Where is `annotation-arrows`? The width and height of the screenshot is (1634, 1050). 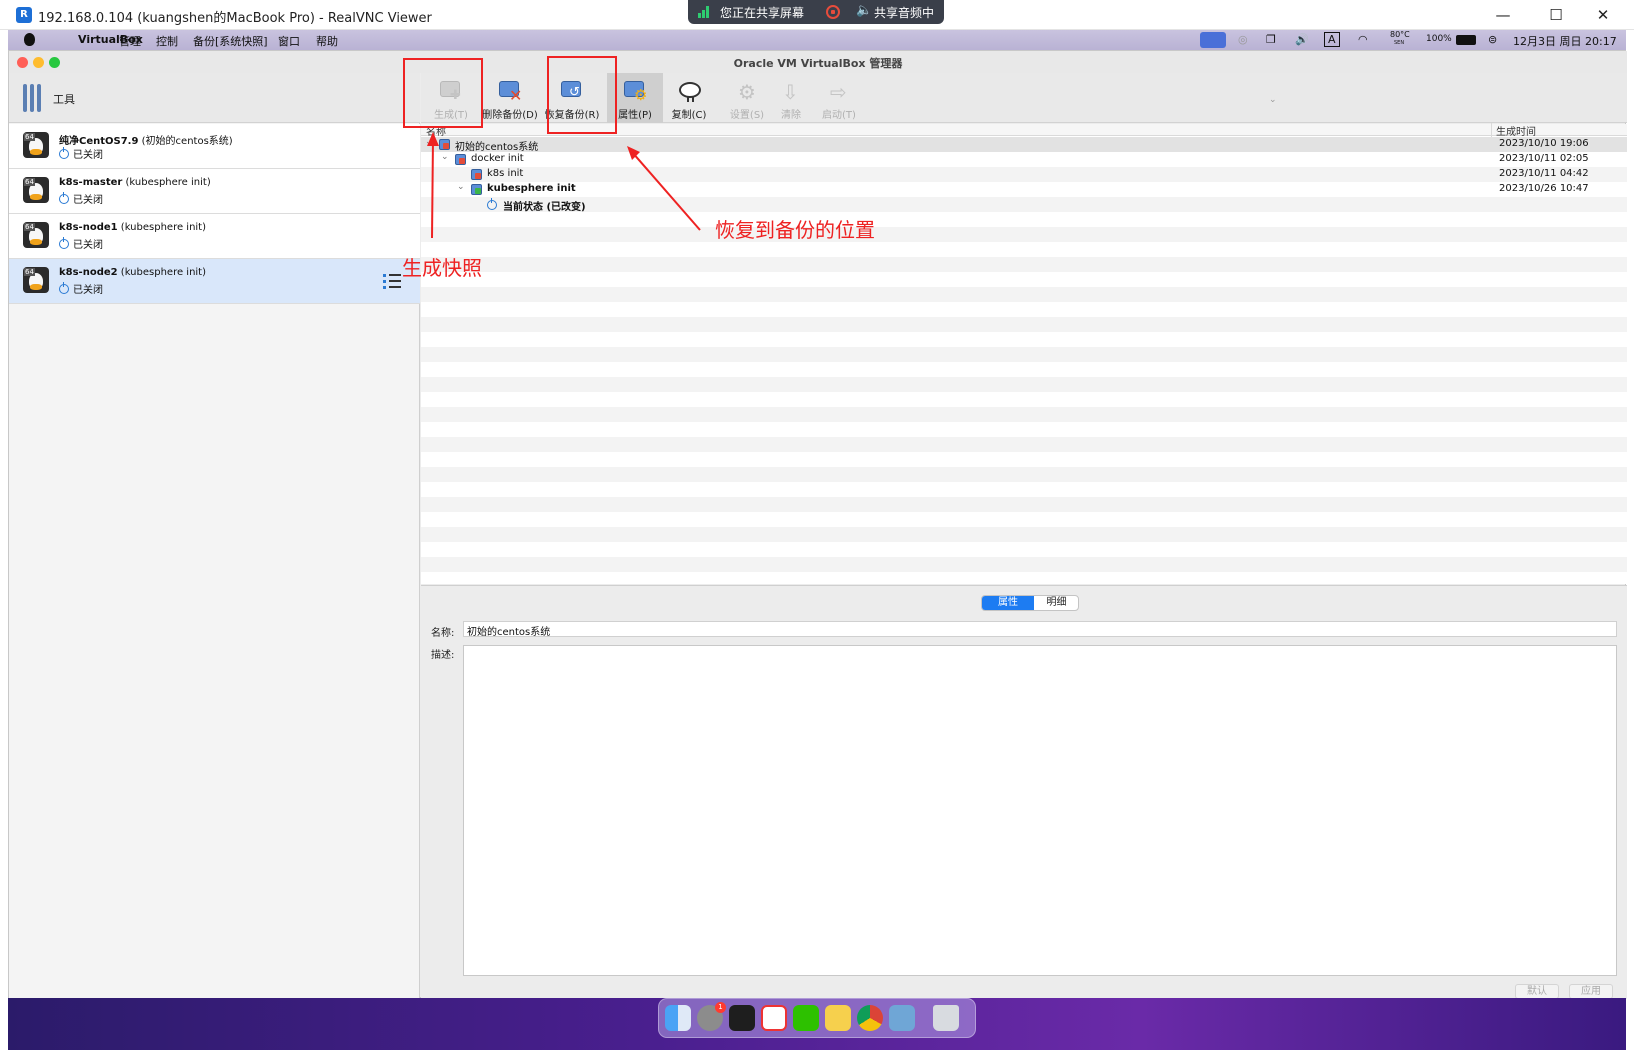
annotation-arrows is located at coordinates (564, 185).